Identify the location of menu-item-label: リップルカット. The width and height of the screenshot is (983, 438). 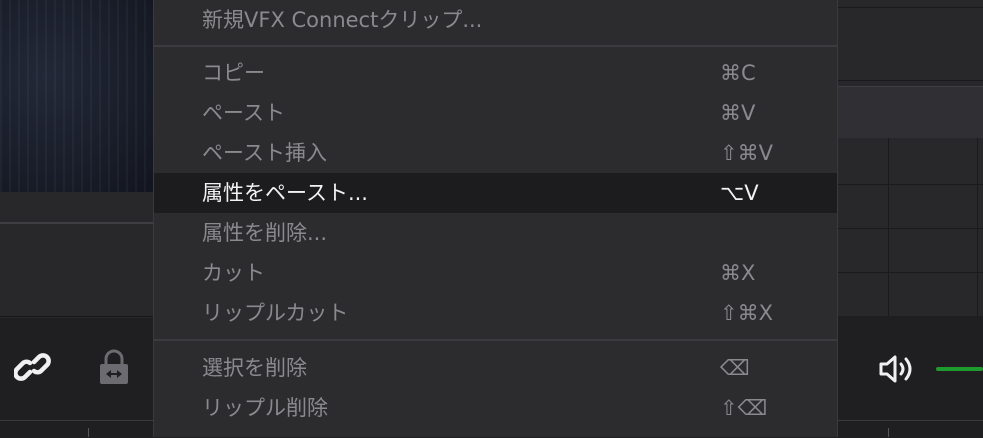
(275, 313).